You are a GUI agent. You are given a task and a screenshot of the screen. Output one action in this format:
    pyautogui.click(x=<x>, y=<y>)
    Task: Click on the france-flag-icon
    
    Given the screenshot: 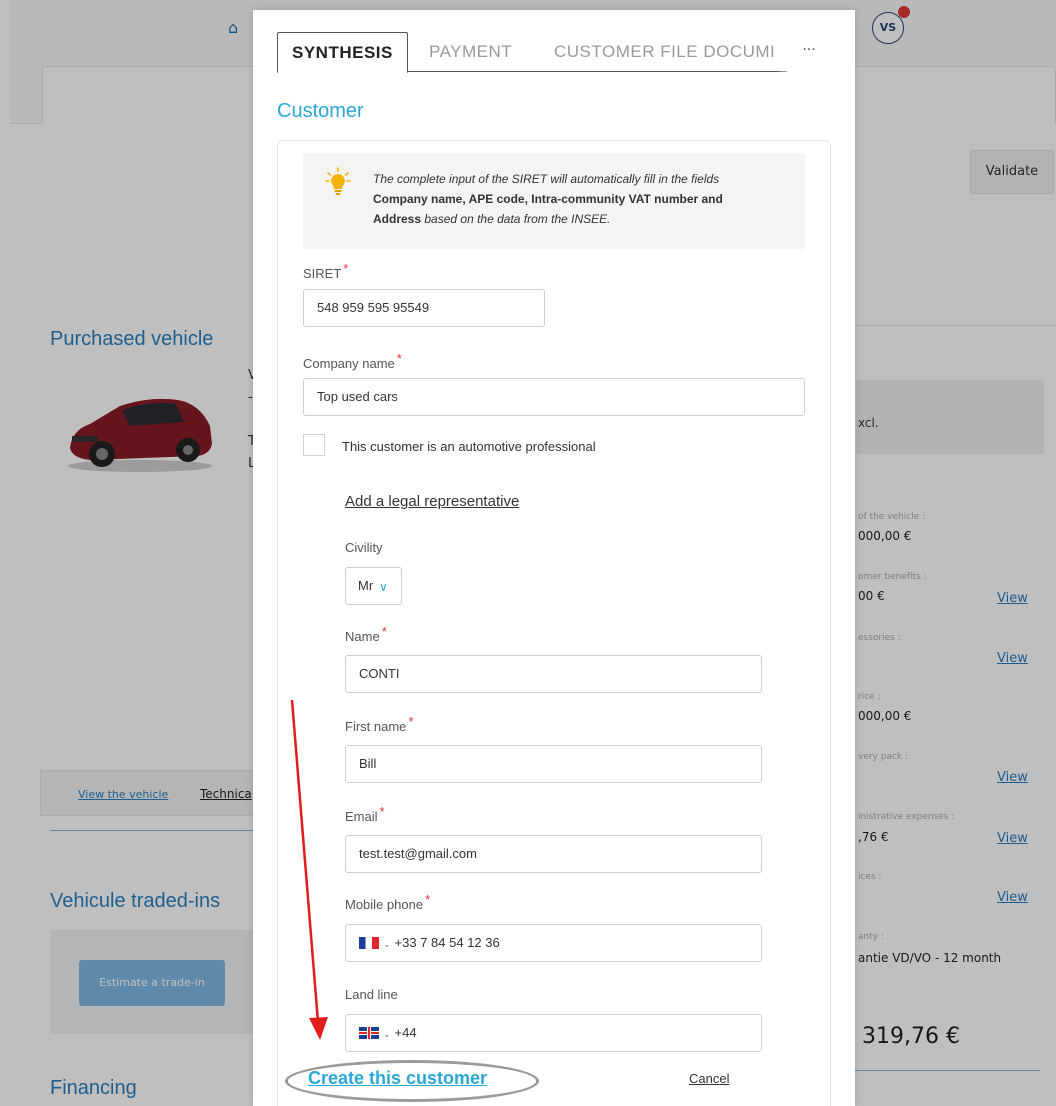 What is the action you would take?
    pyautogui.click(x=369, y=942)
    